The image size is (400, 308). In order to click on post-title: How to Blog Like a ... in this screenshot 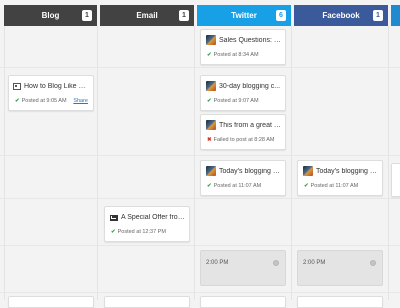, I will do `click(56, 86)`.